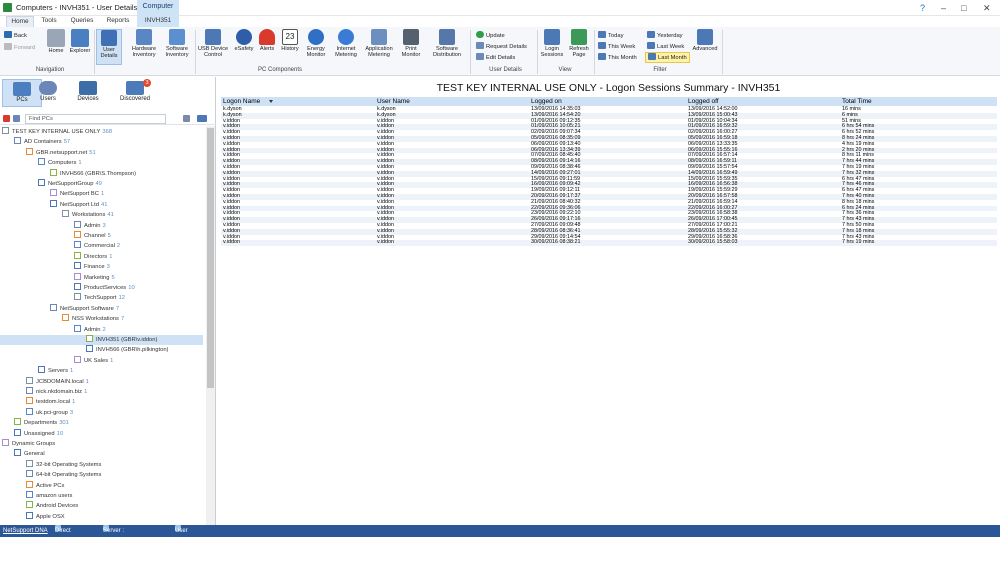  Describe the element at coordinates (665, 46) in the screenshot. I see `filter-last-week: Last Week` at that location.